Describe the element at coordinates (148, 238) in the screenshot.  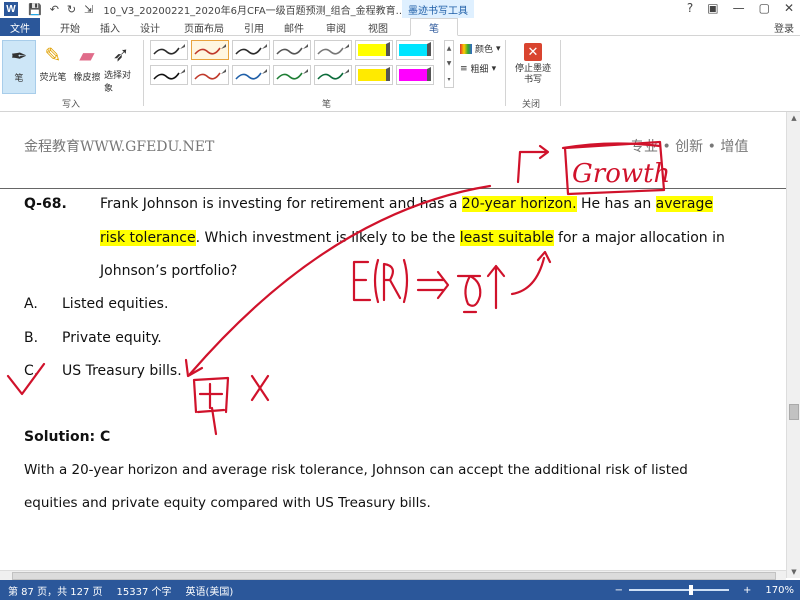
I see `highlight-risk-tolerance: risk tolerance` at that location.